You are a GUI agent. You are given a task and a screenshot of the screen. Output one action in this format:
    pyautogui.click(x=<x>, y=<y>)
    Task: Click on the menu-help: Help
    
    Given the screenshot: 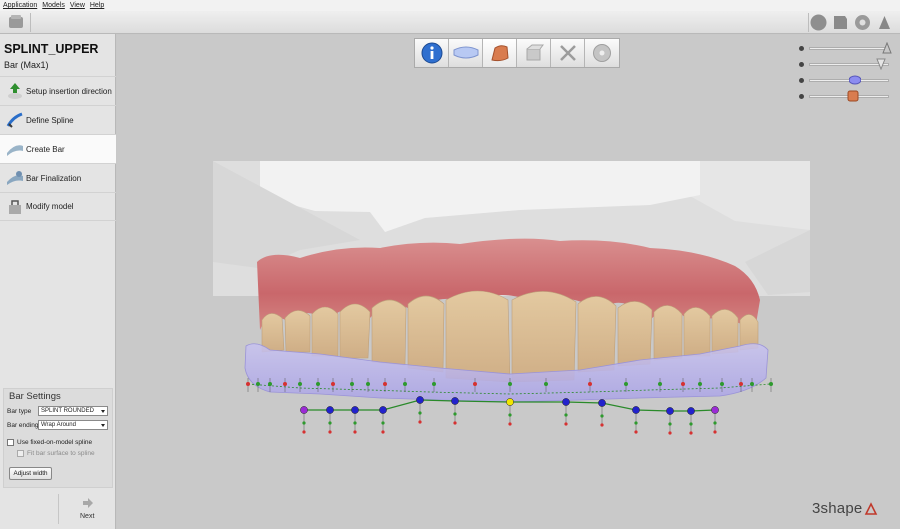 What is the action you would take?
    pyautogui.click(x=97, y=5)
    